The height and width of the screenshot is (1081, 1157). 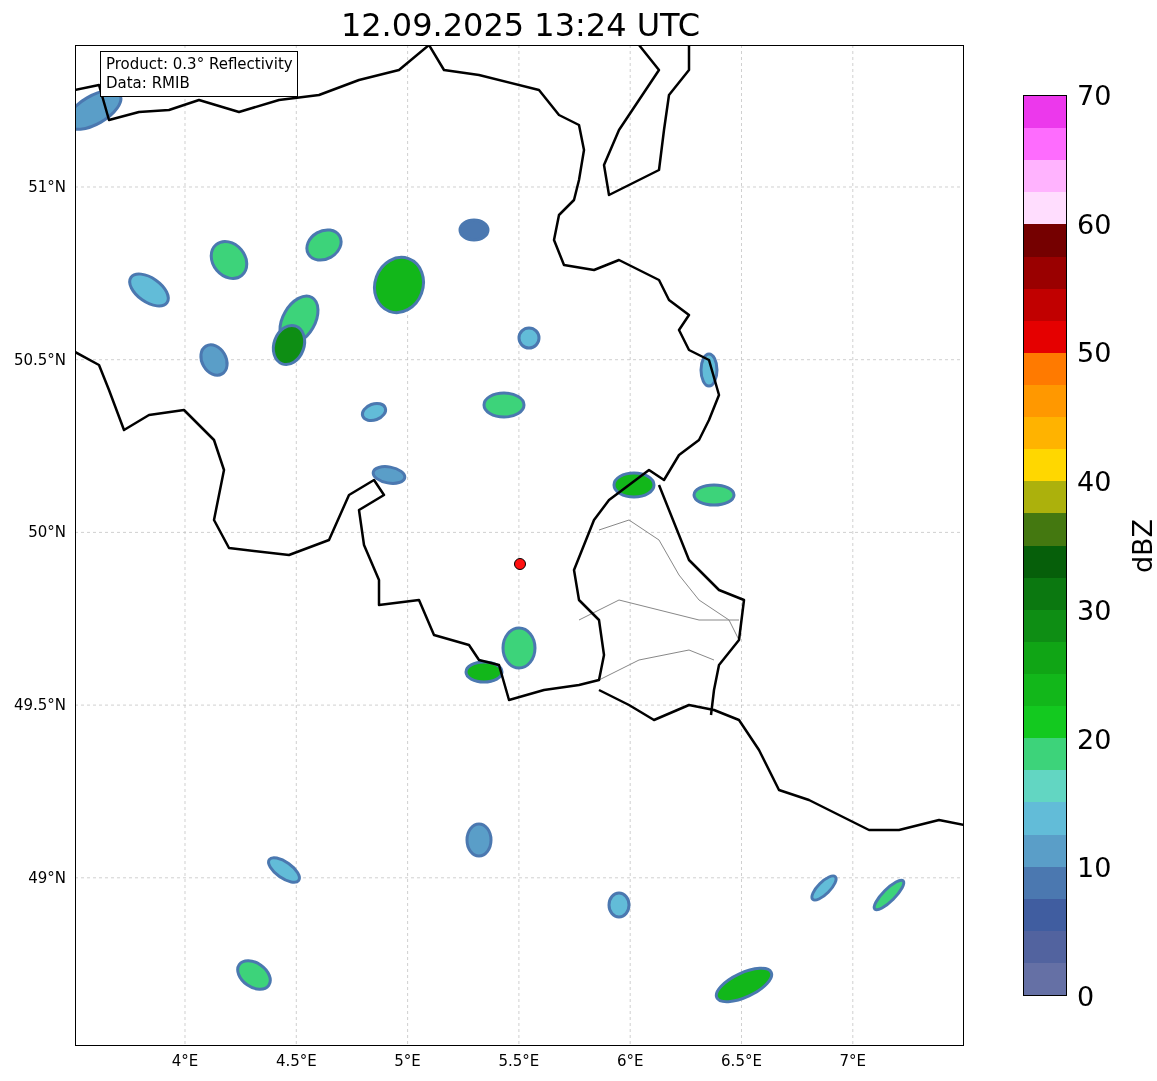 What do you see at coordinates (47, 187) in the screenshot?
I see `axis-tick-label: 51°N` at bounding box center [47, 187].